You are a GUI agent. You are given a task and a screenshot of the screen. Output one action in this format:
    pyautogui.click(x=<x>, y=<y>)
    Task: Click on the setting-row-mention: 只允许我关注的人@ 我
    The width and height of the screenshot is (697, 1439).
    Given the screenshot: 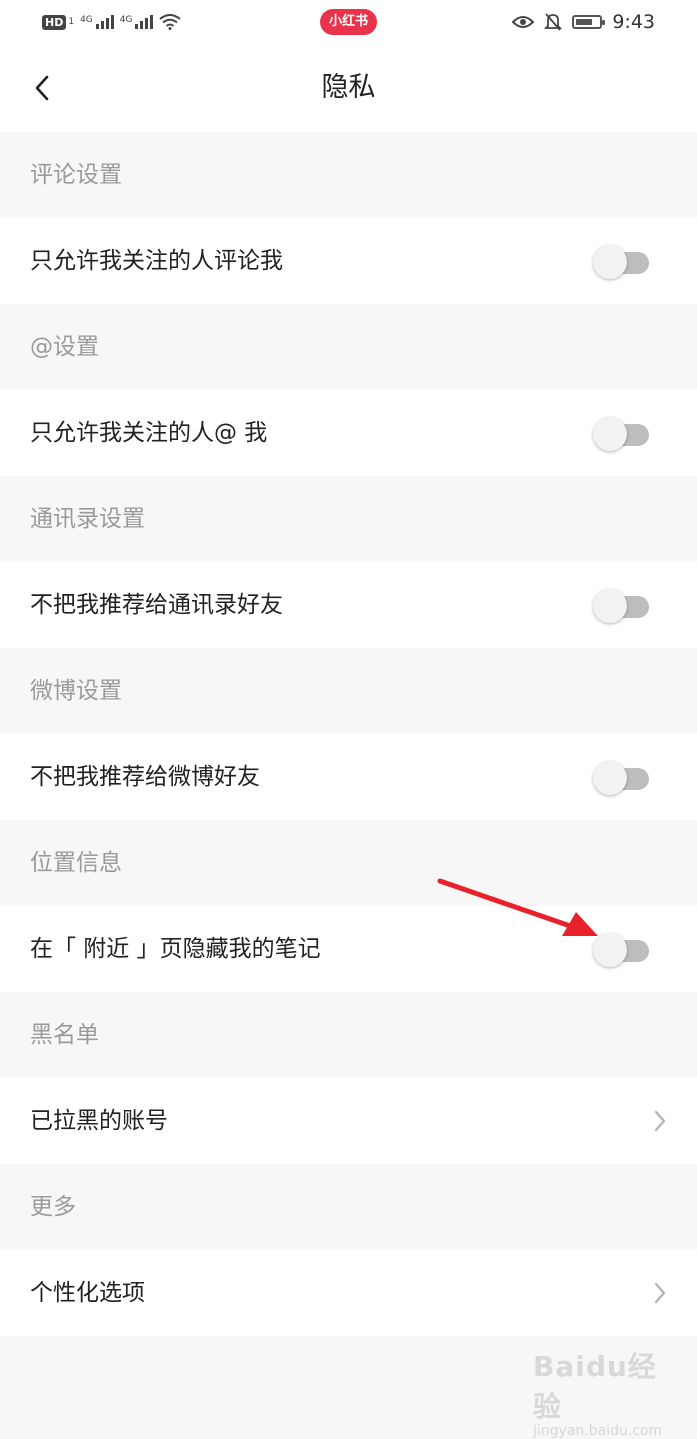 What is the action you would take?
    pyautogui.click(x=348, y=433)
    